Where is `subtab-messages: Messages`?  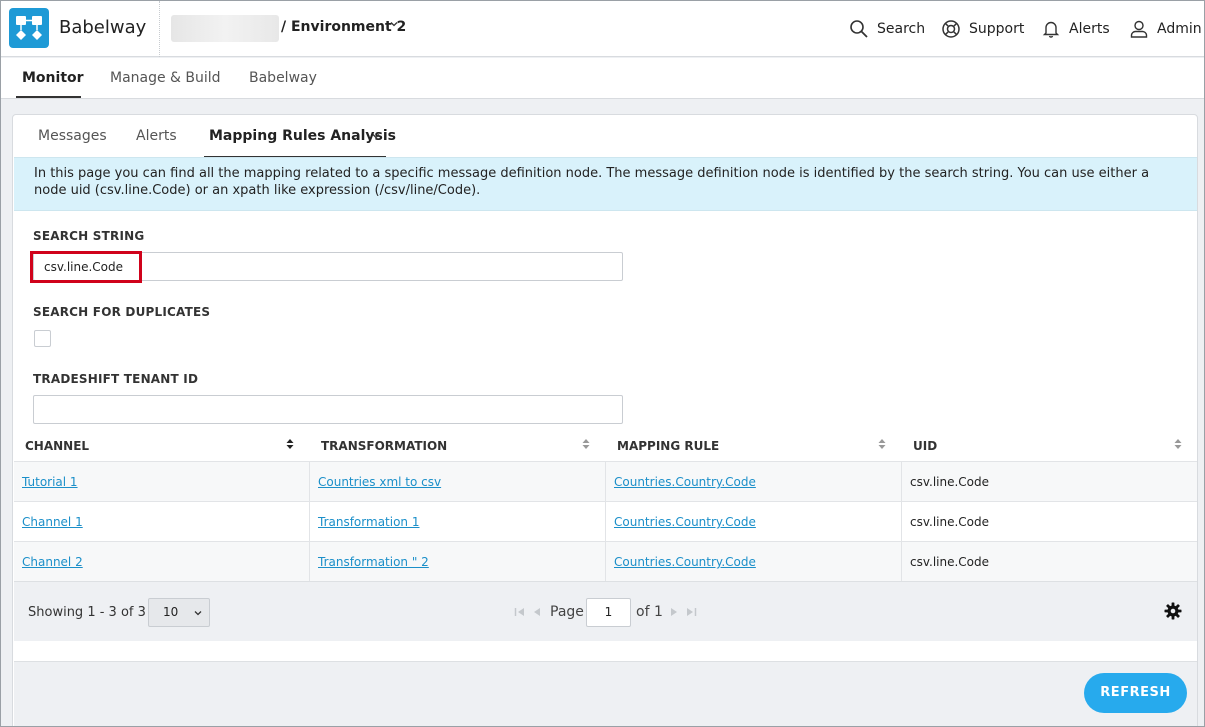 subtab-messages: Messages is located at coordinates (72, 136).